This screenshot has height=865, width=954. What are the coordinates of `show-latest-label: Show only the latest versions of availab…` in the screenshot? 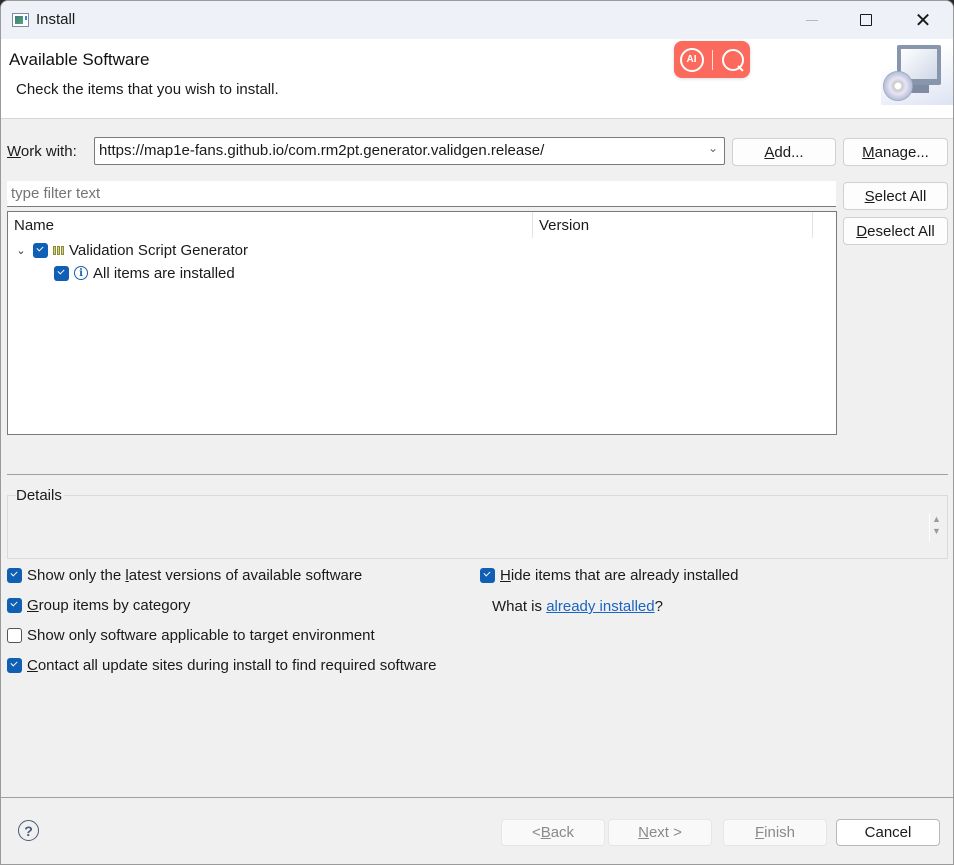 It's located at (195, 575).